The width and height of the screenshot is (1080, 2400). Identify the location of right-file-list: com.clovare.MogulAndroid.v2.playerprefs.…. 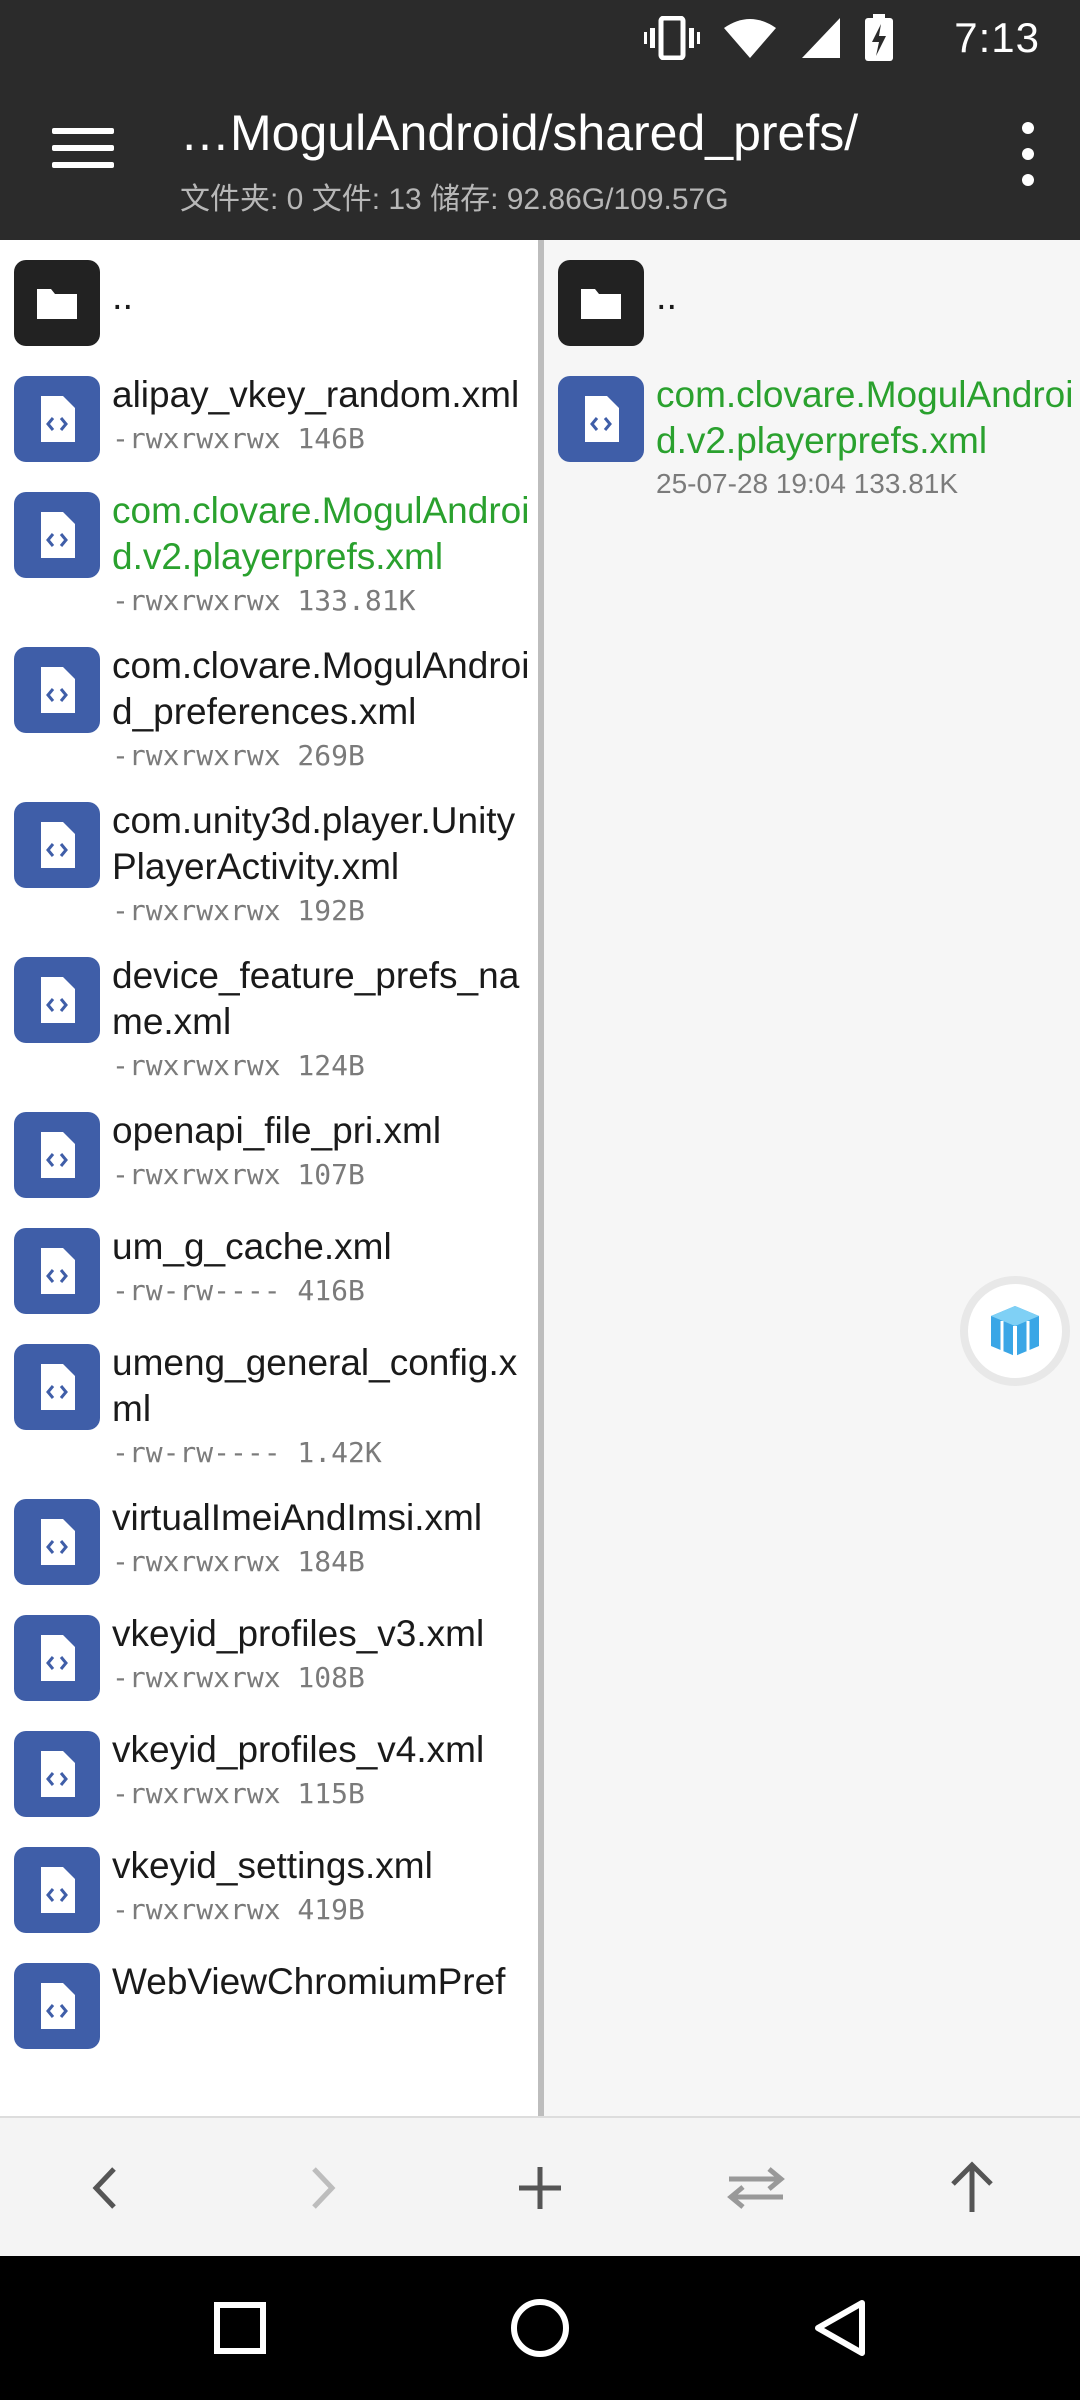
(812, 423).